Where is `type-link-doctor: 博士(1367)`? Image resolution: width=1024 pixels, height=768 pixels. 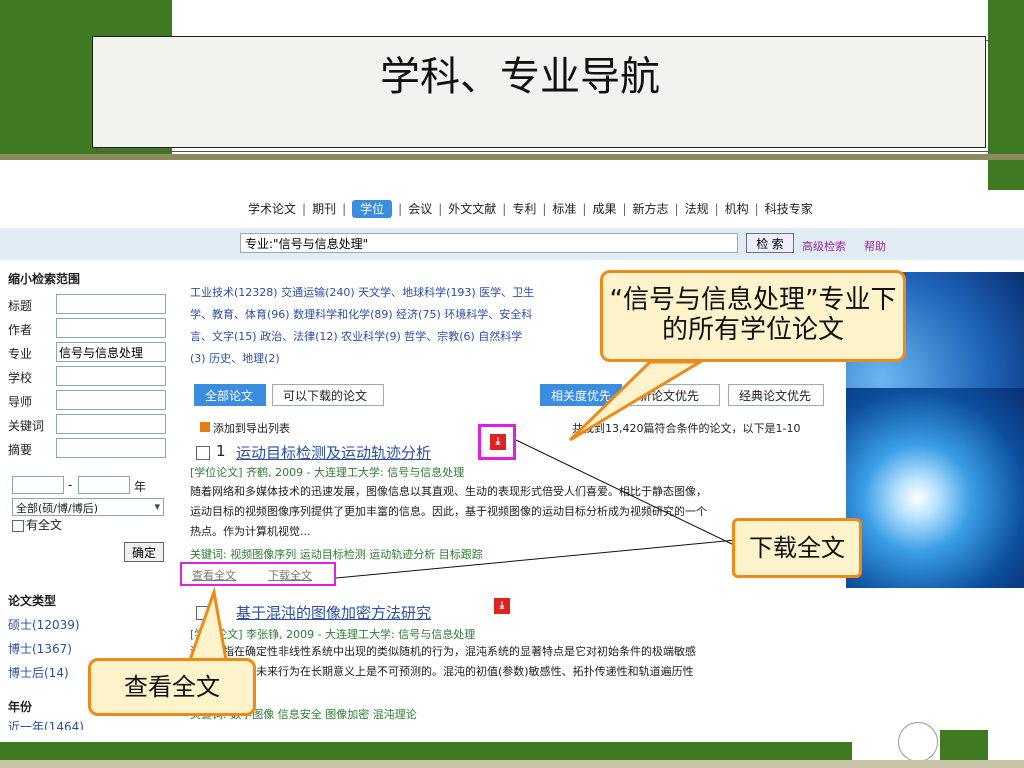 type-link-doctor: 博士(1367) is located at coordinates (40, 648).